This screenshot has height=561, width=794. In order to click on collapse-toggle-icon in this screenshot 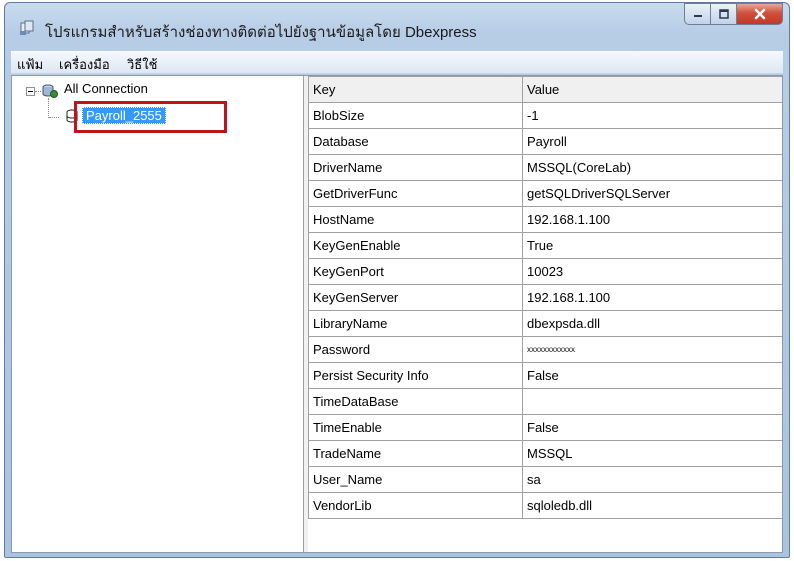, I will do `click(30, 91)`.